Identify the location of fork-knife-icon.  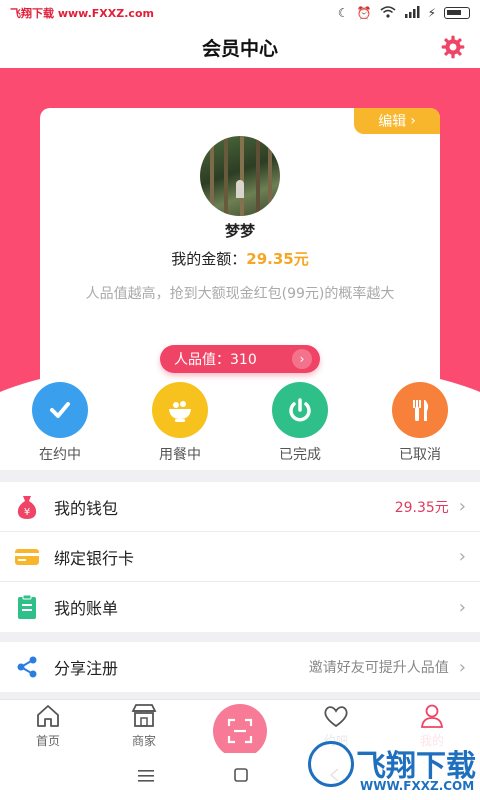
(420, 410).